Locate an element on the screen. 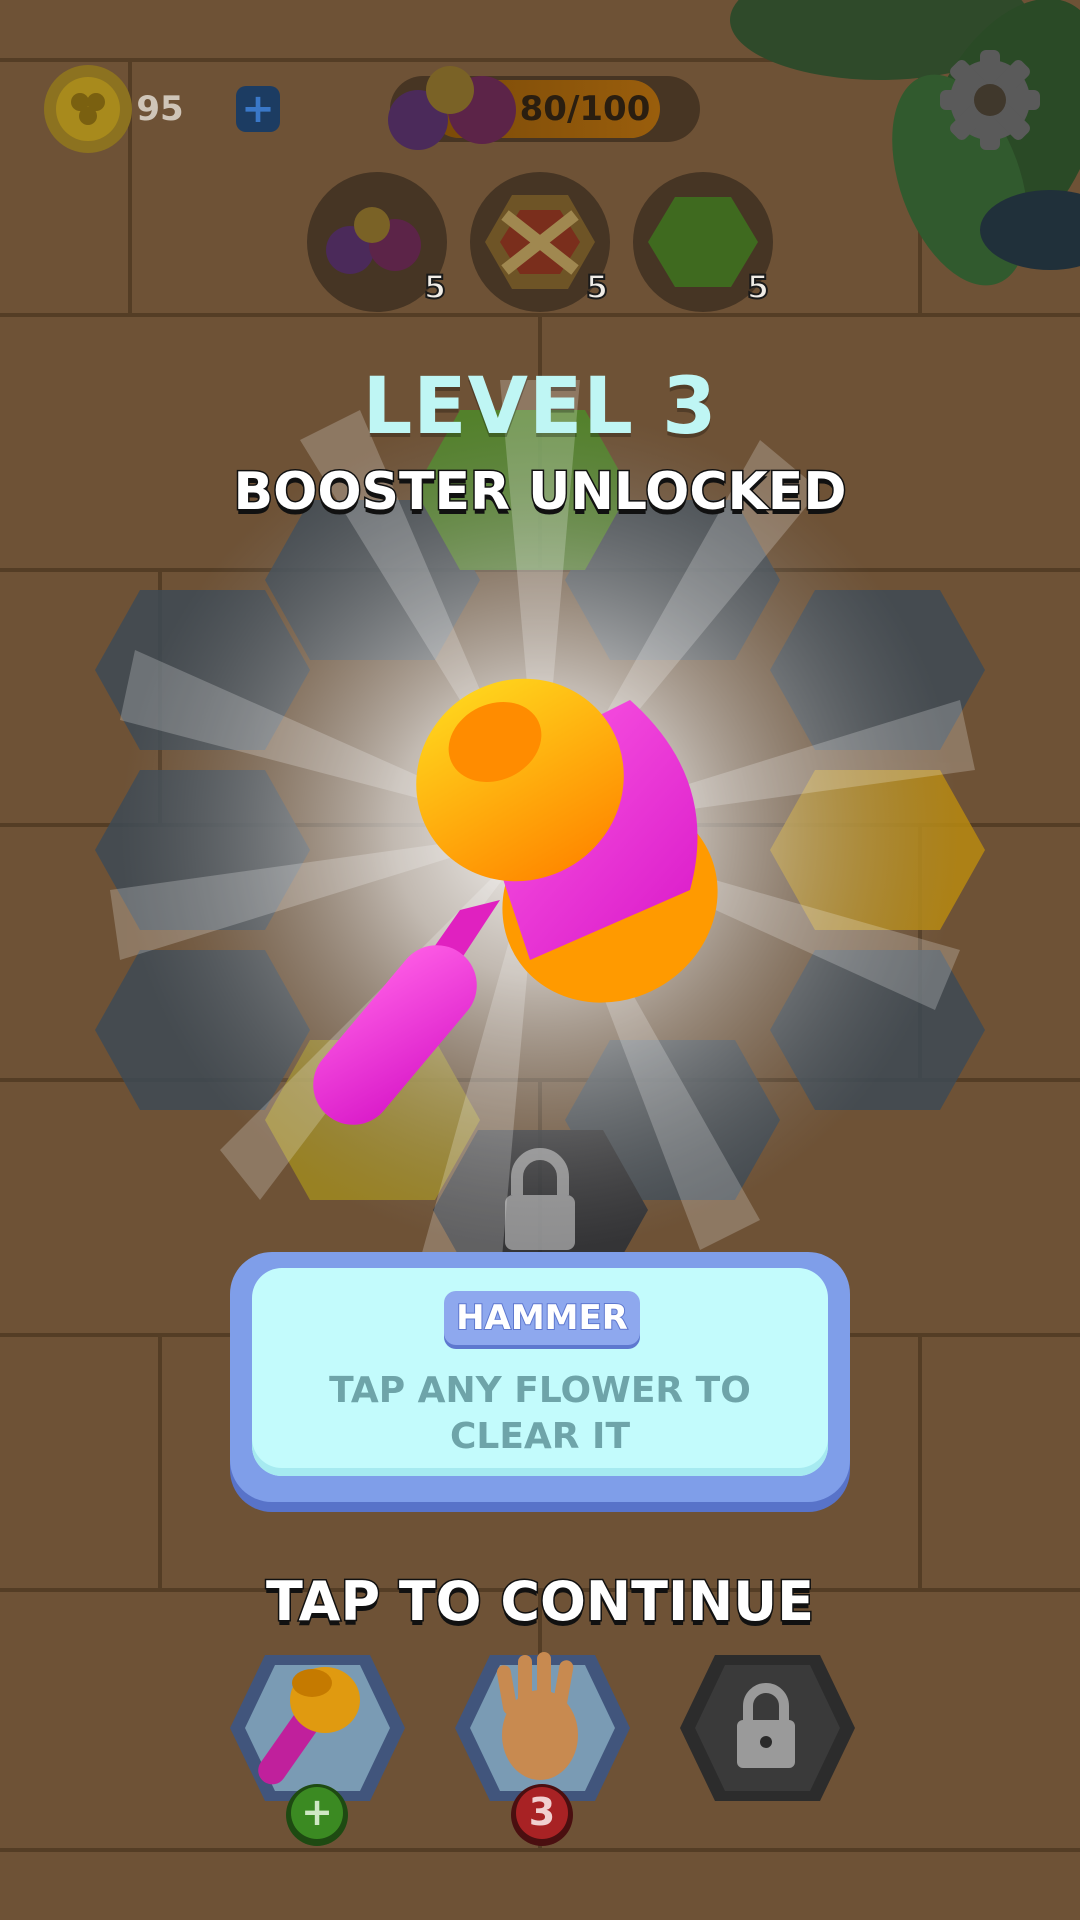  add-coins-button: + is located at coordinates (258, 109).